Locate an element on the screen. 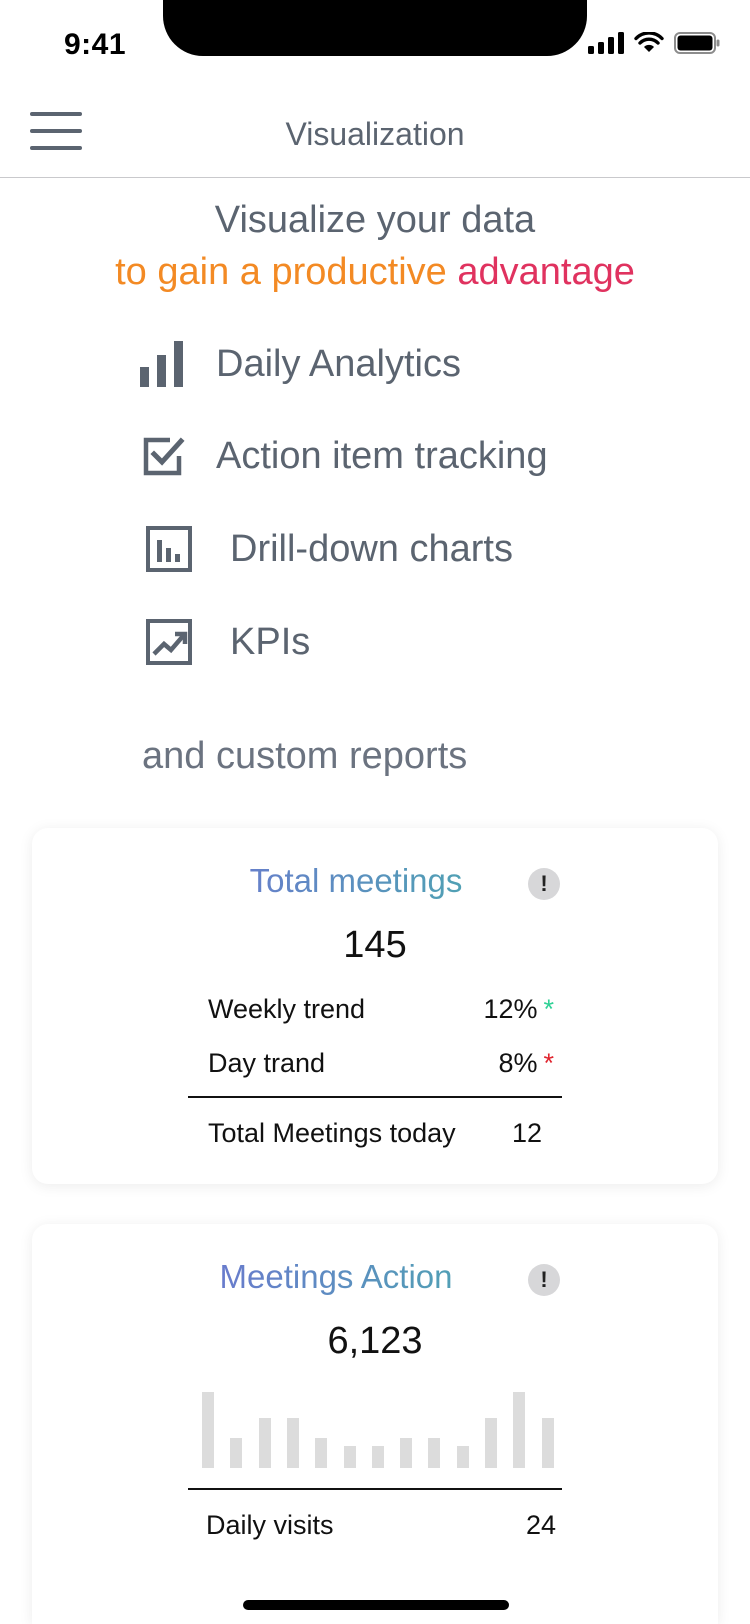  row-value-wrap: 12% * is located at coordinates (518, 1009).